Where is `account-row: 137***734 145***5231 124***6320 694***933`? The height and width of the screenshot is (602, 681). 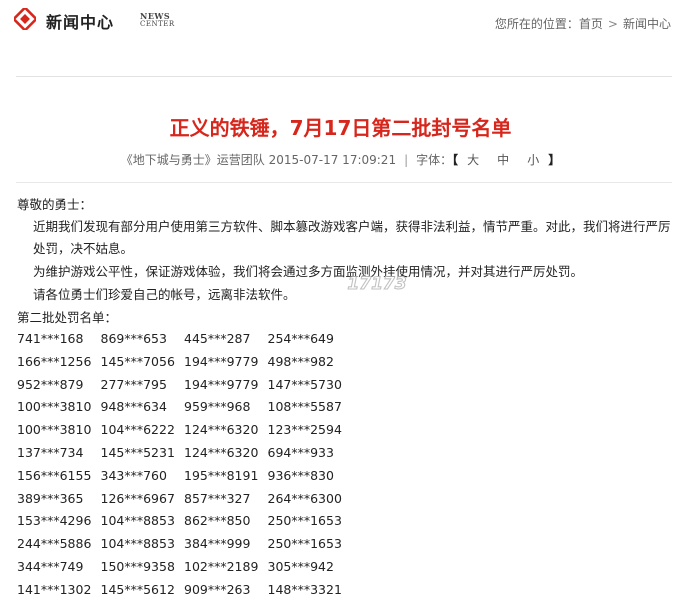
account-row: 137***734 145***5231 124***6320 694***933 is located at coordinates (184, 453).